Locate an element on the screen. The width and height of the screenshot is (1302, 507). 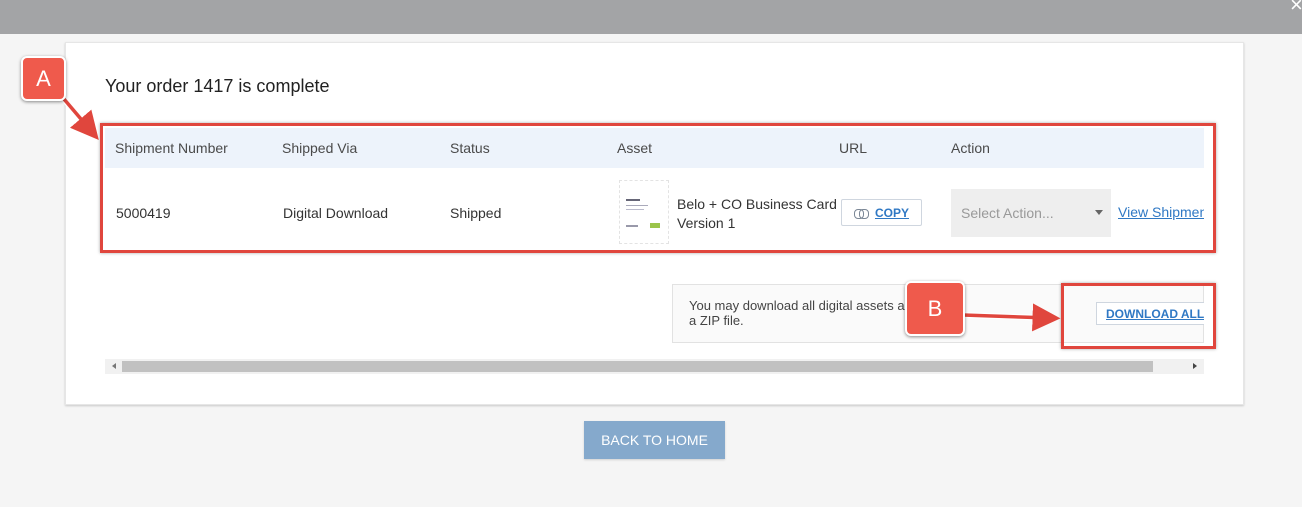
callout-a: A is located at coordinates (43, 78).